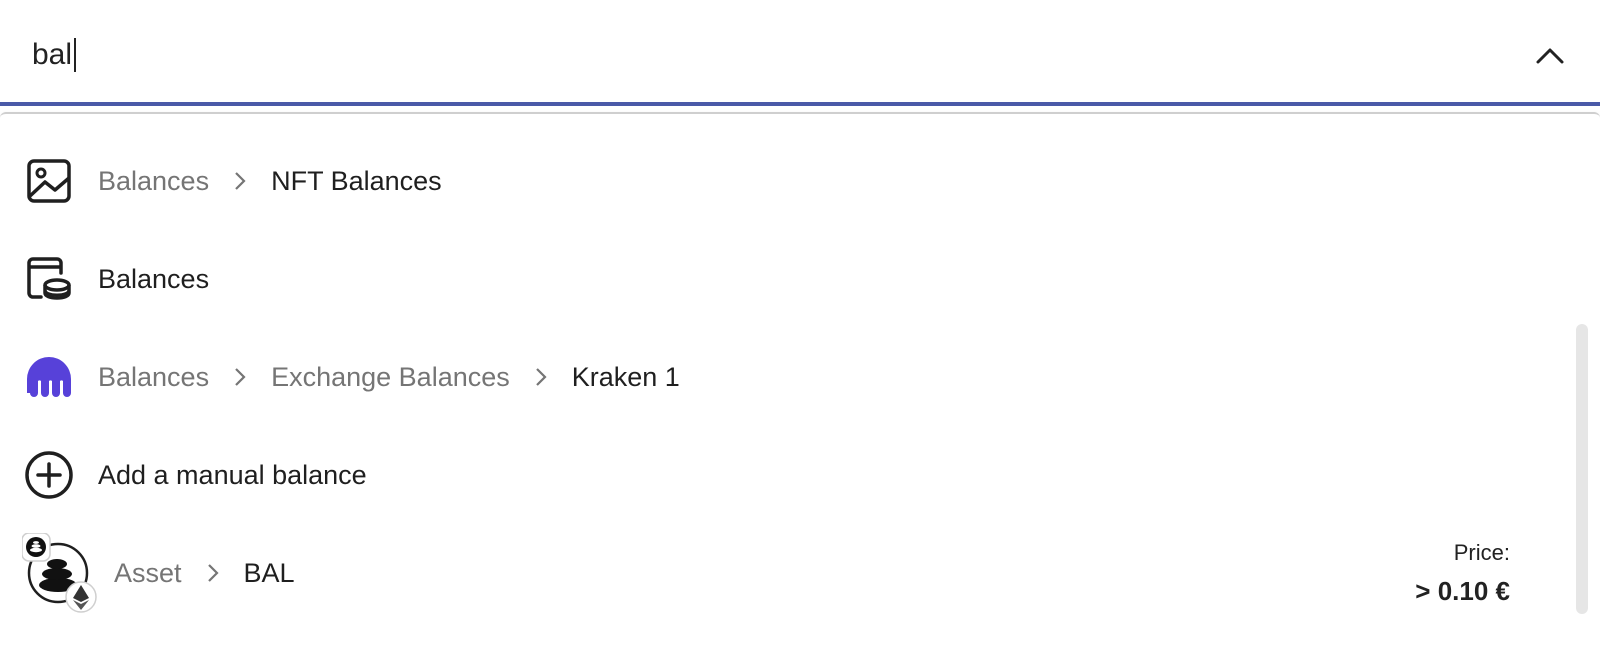  I want to click on breadcrumb: Add a manual balance, so click(232, 475).